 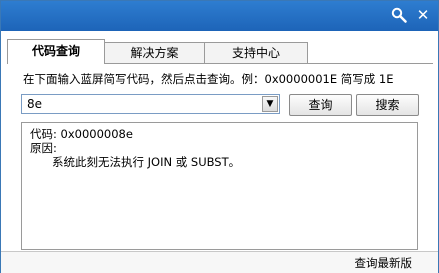 I want to click on search-button: 搜索, so click(x=387, y=105).